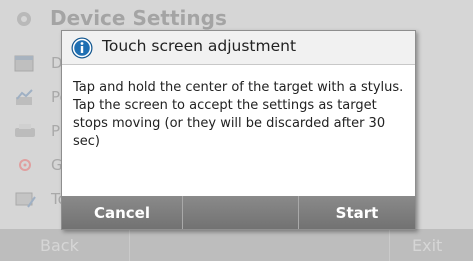 The image size is (473, 261). Describe the element at coordinates (25, 165) in the screenshot. I see `gl-icon` at that location.